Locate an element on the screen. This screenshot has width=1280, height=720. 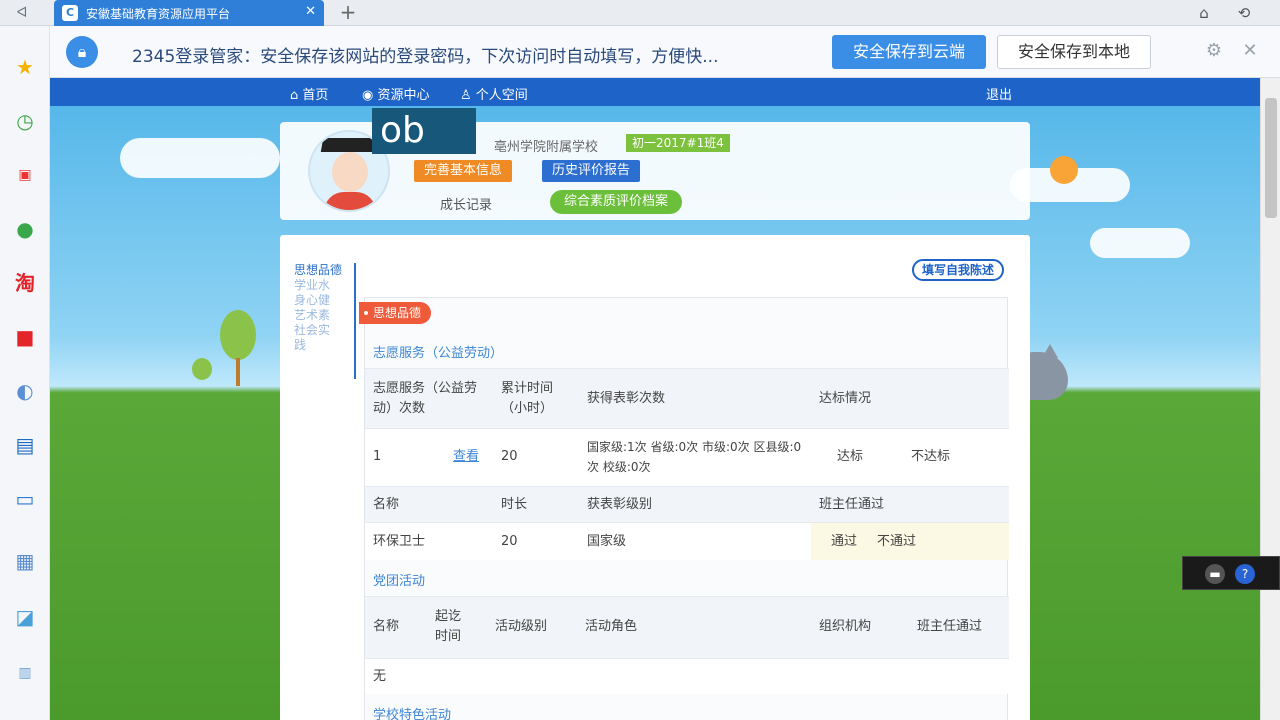
class-tag: 初一2017#1班4 is located at coordinates (678, 143).